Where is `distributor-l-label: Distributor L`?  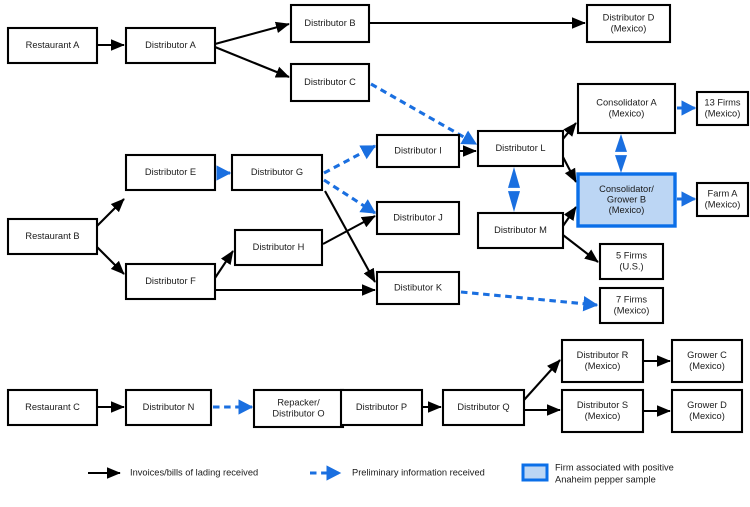
distributor-l-label: Distributor L is located at coordinates (520, 148).